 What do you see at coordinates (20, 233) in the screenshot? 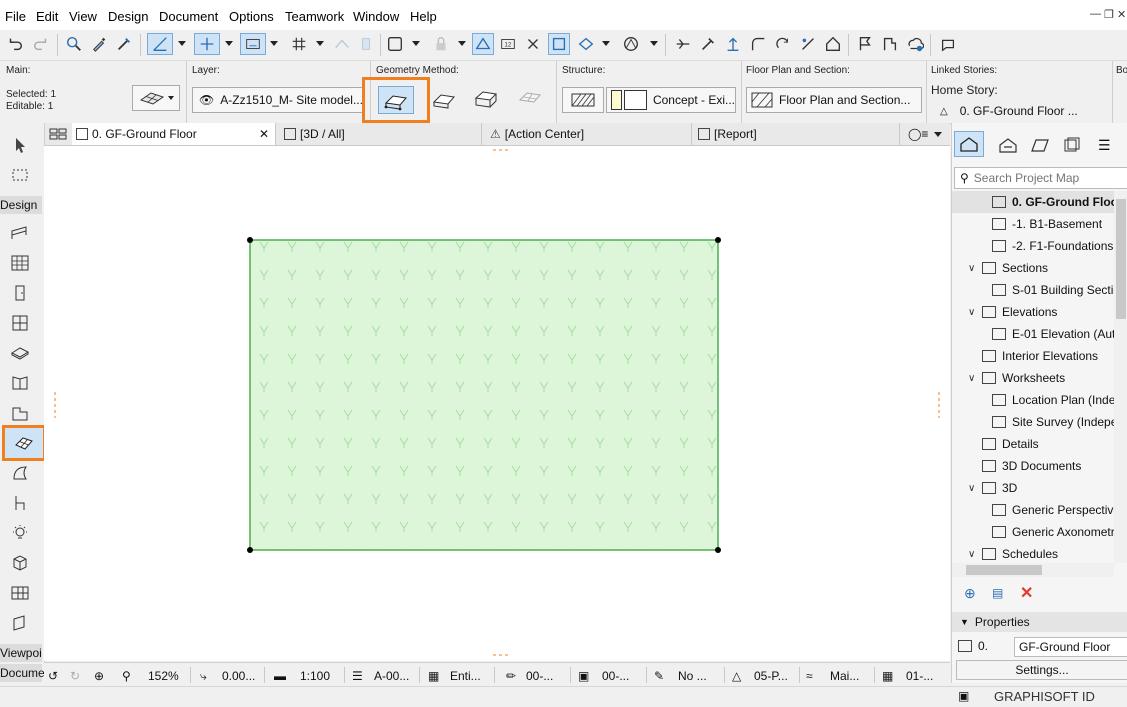
I see `wall-tool-icon` at bounding box center [20, 233].